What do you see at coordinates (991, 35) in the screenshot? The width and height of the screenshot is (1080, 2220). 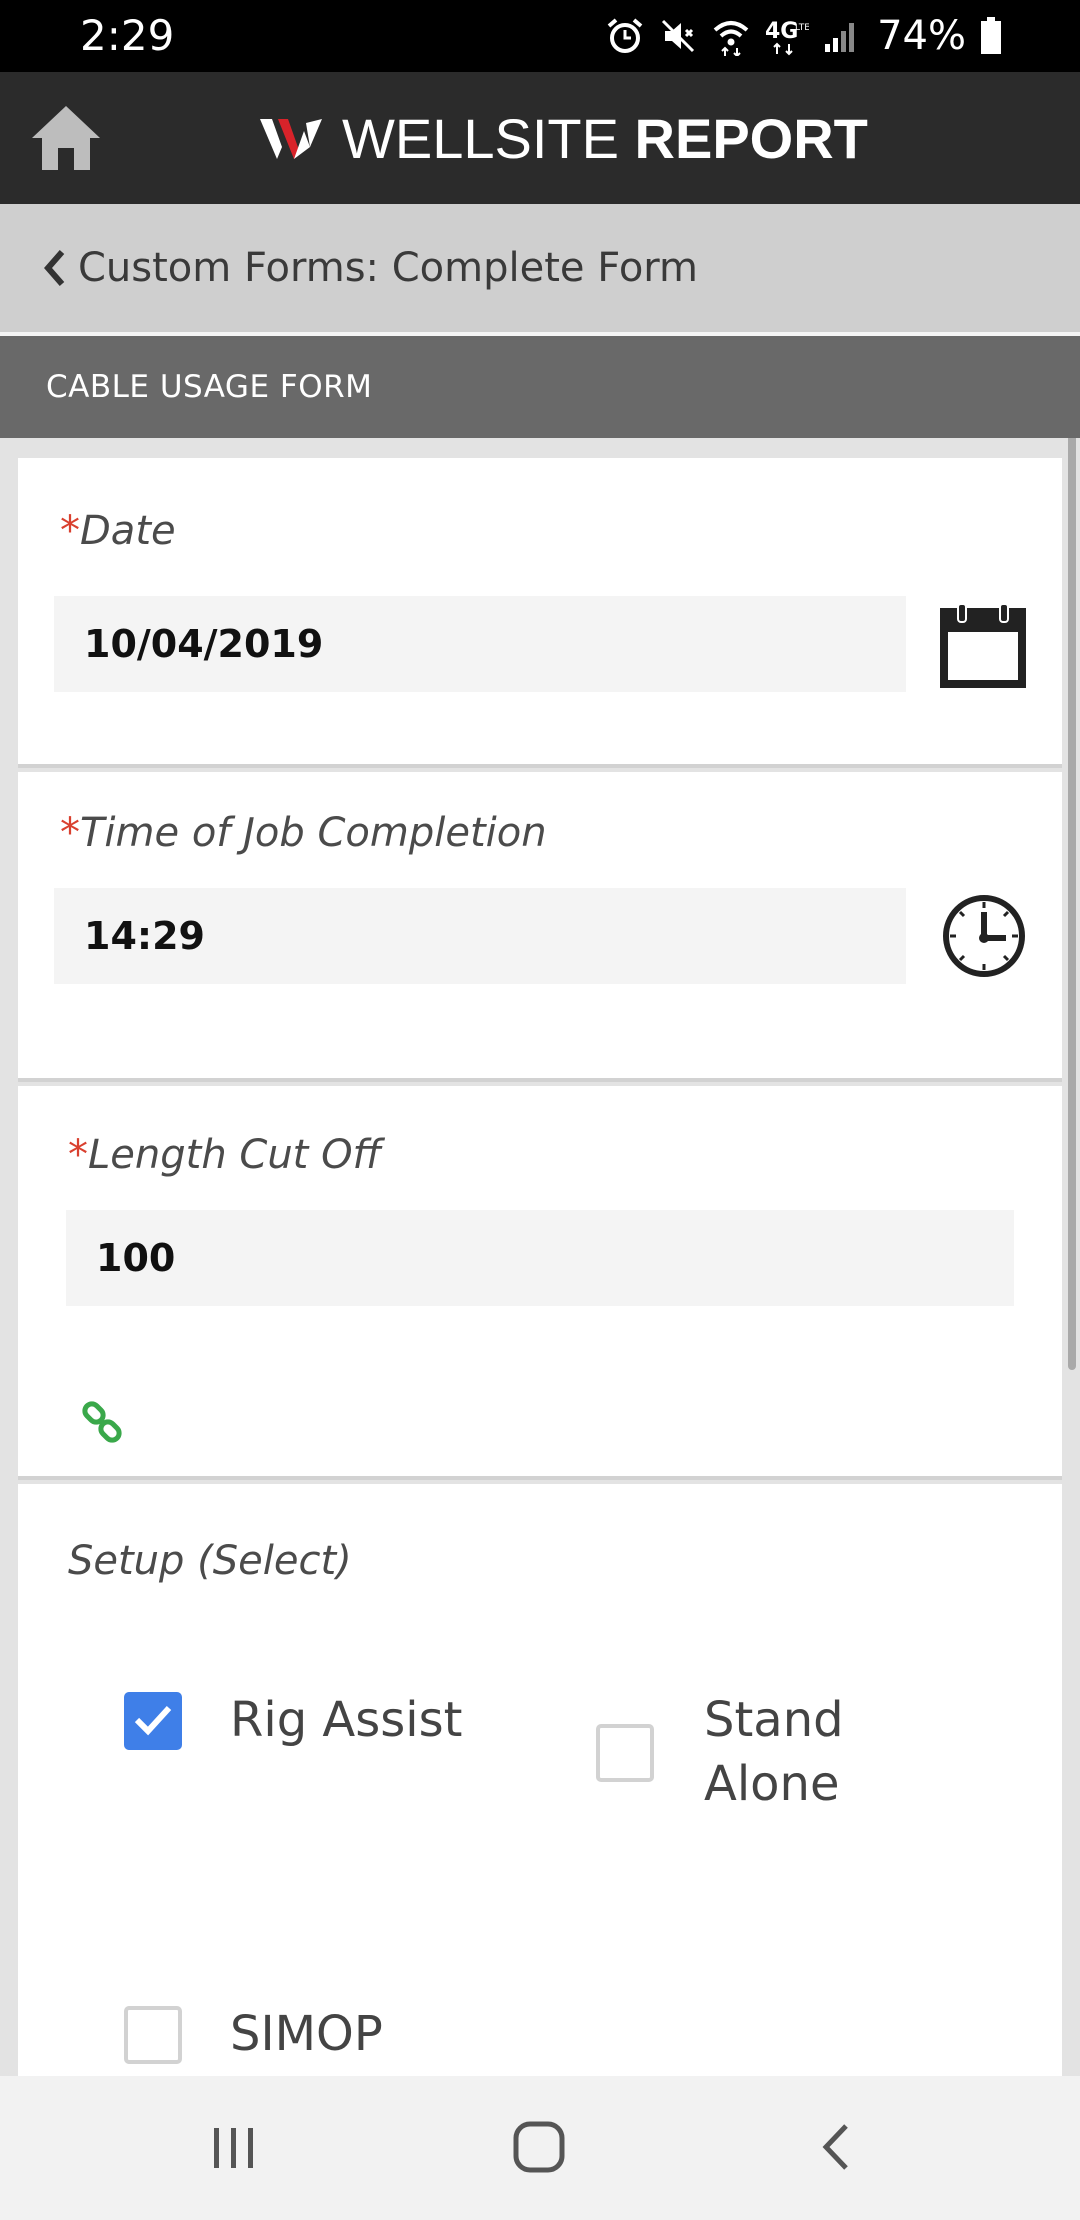 I see `battery-icon` at bounding box center [991, 35].